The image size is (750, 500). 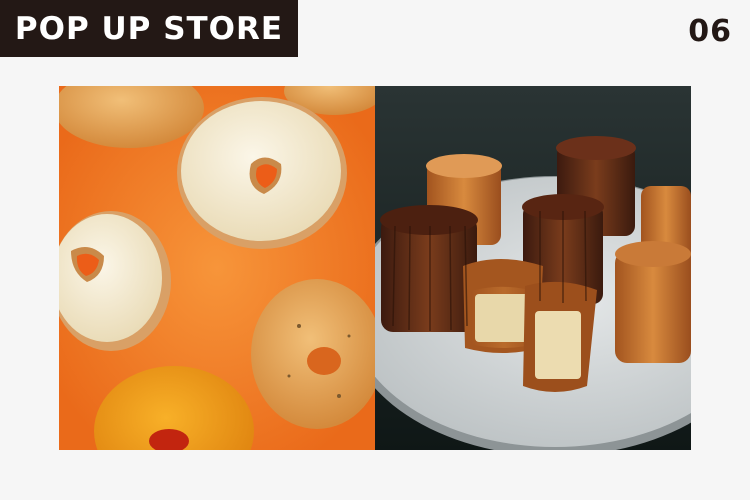 What do you see at coordinates (710, 31) in the screenshot?
I see `item-number: 06` at bounding box center [710, 31].